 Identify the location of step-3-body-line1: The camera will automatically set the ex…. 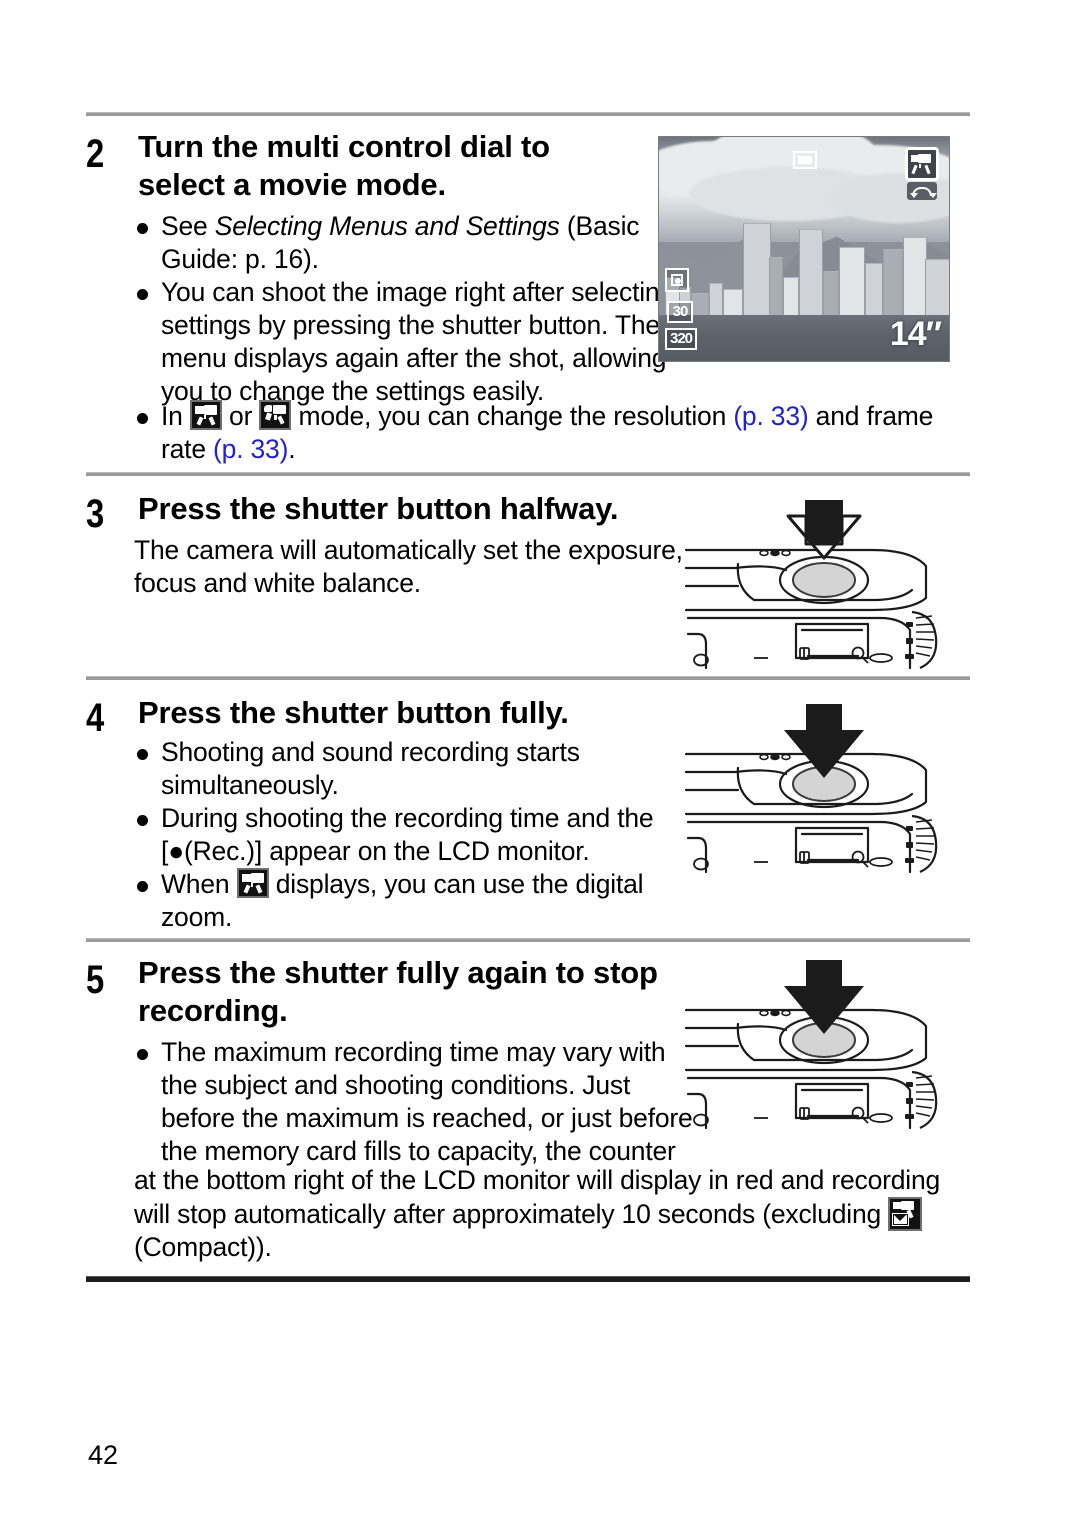
(408, 550).